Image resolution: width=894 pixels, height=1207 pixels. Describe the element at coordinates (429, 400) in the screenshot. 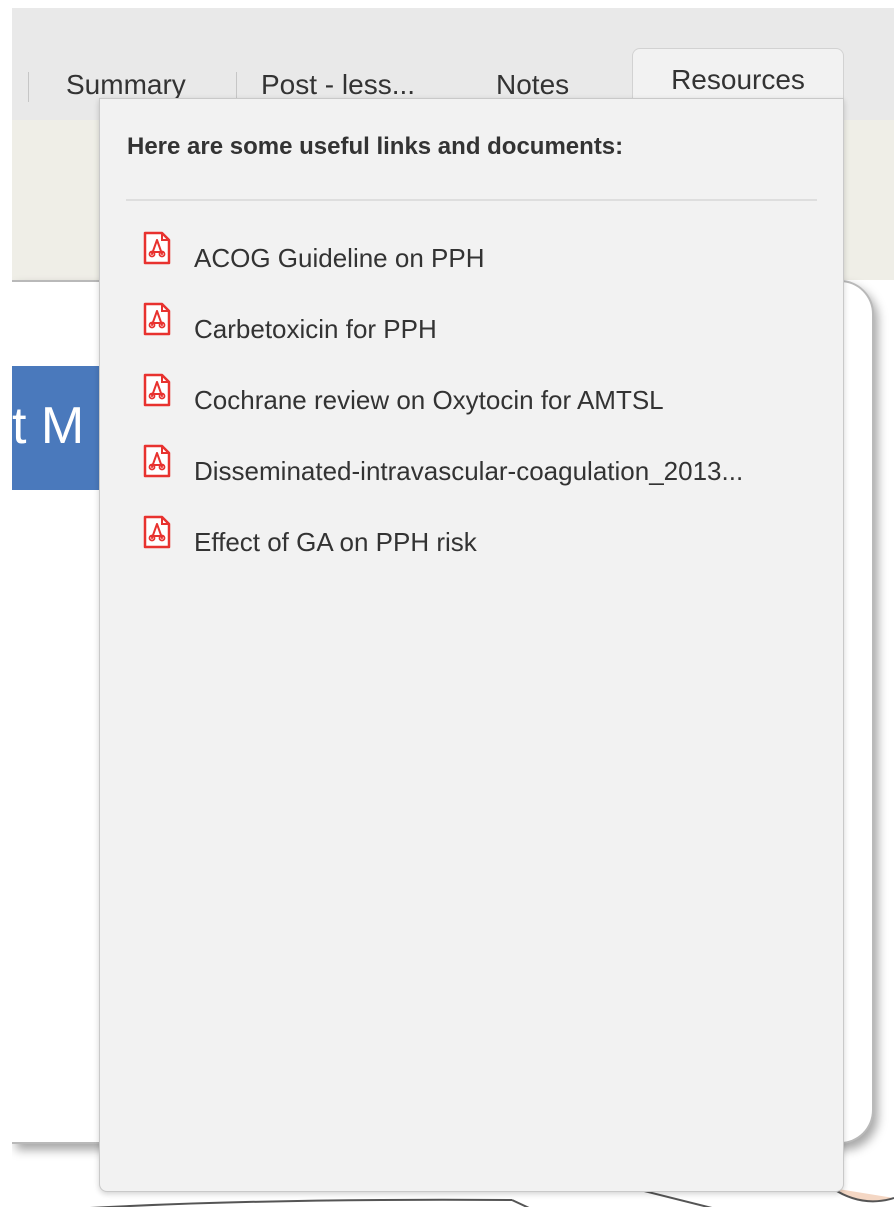

I see `resource-label: Cochrane review on Oxytocin for AMTSL` at that location.